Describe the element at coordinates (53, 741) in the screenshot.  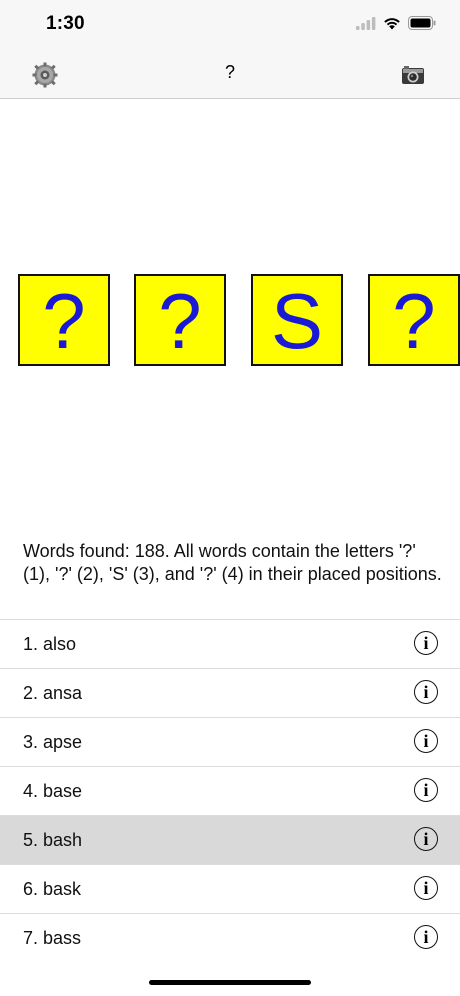
I see `word-label: 3. apse` at that location.